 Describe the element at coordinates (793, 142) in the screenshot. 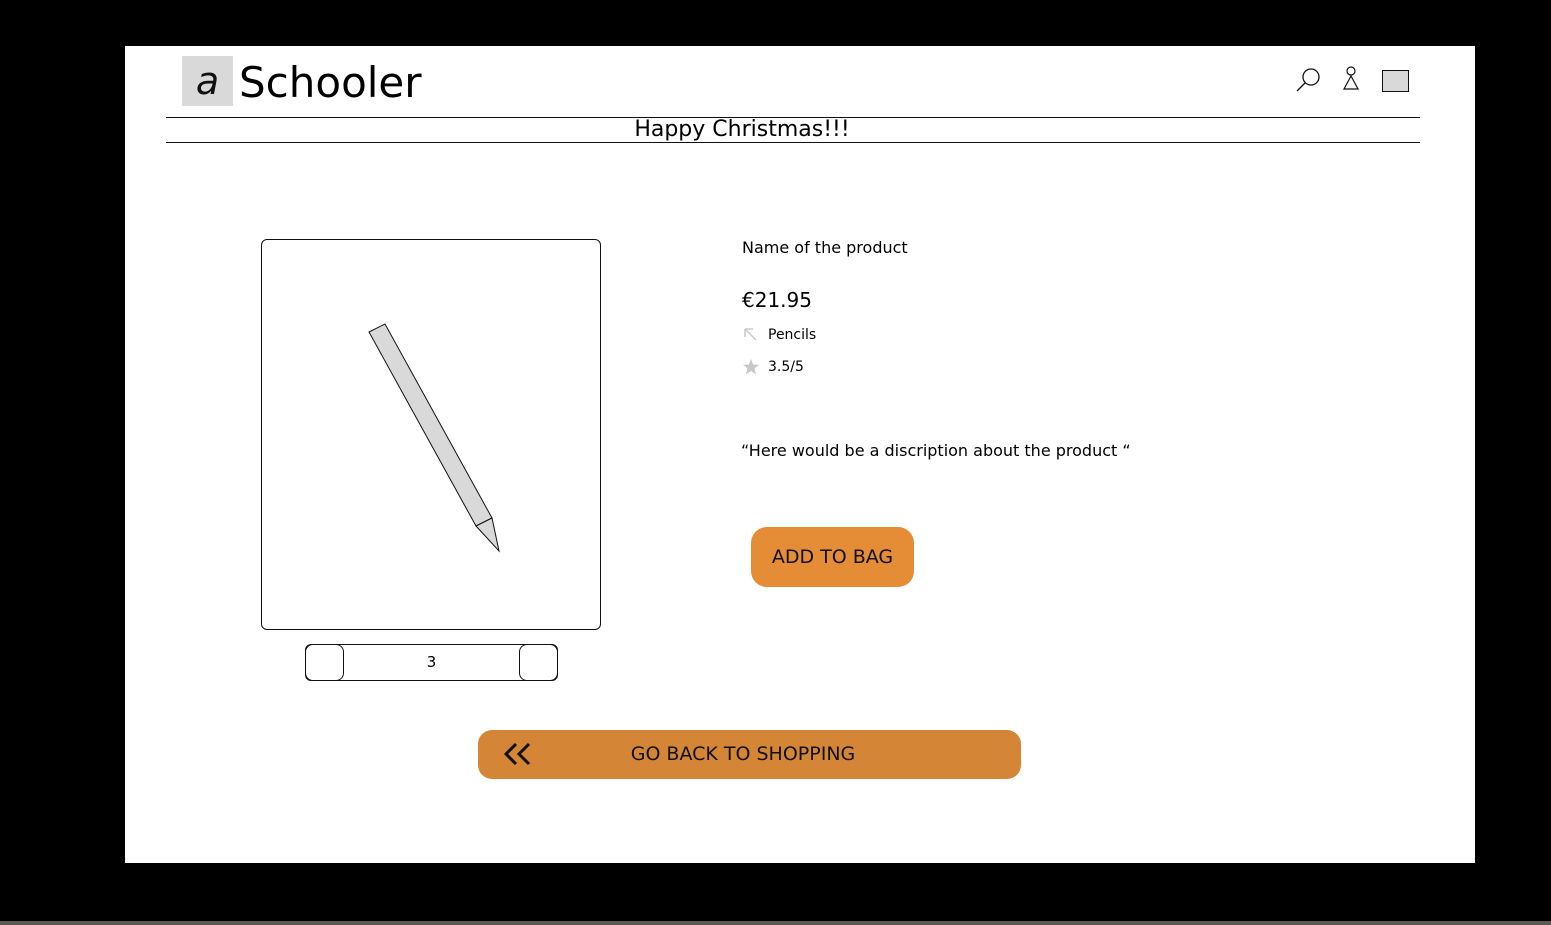

I see `banner-divider-bottom` at that location.